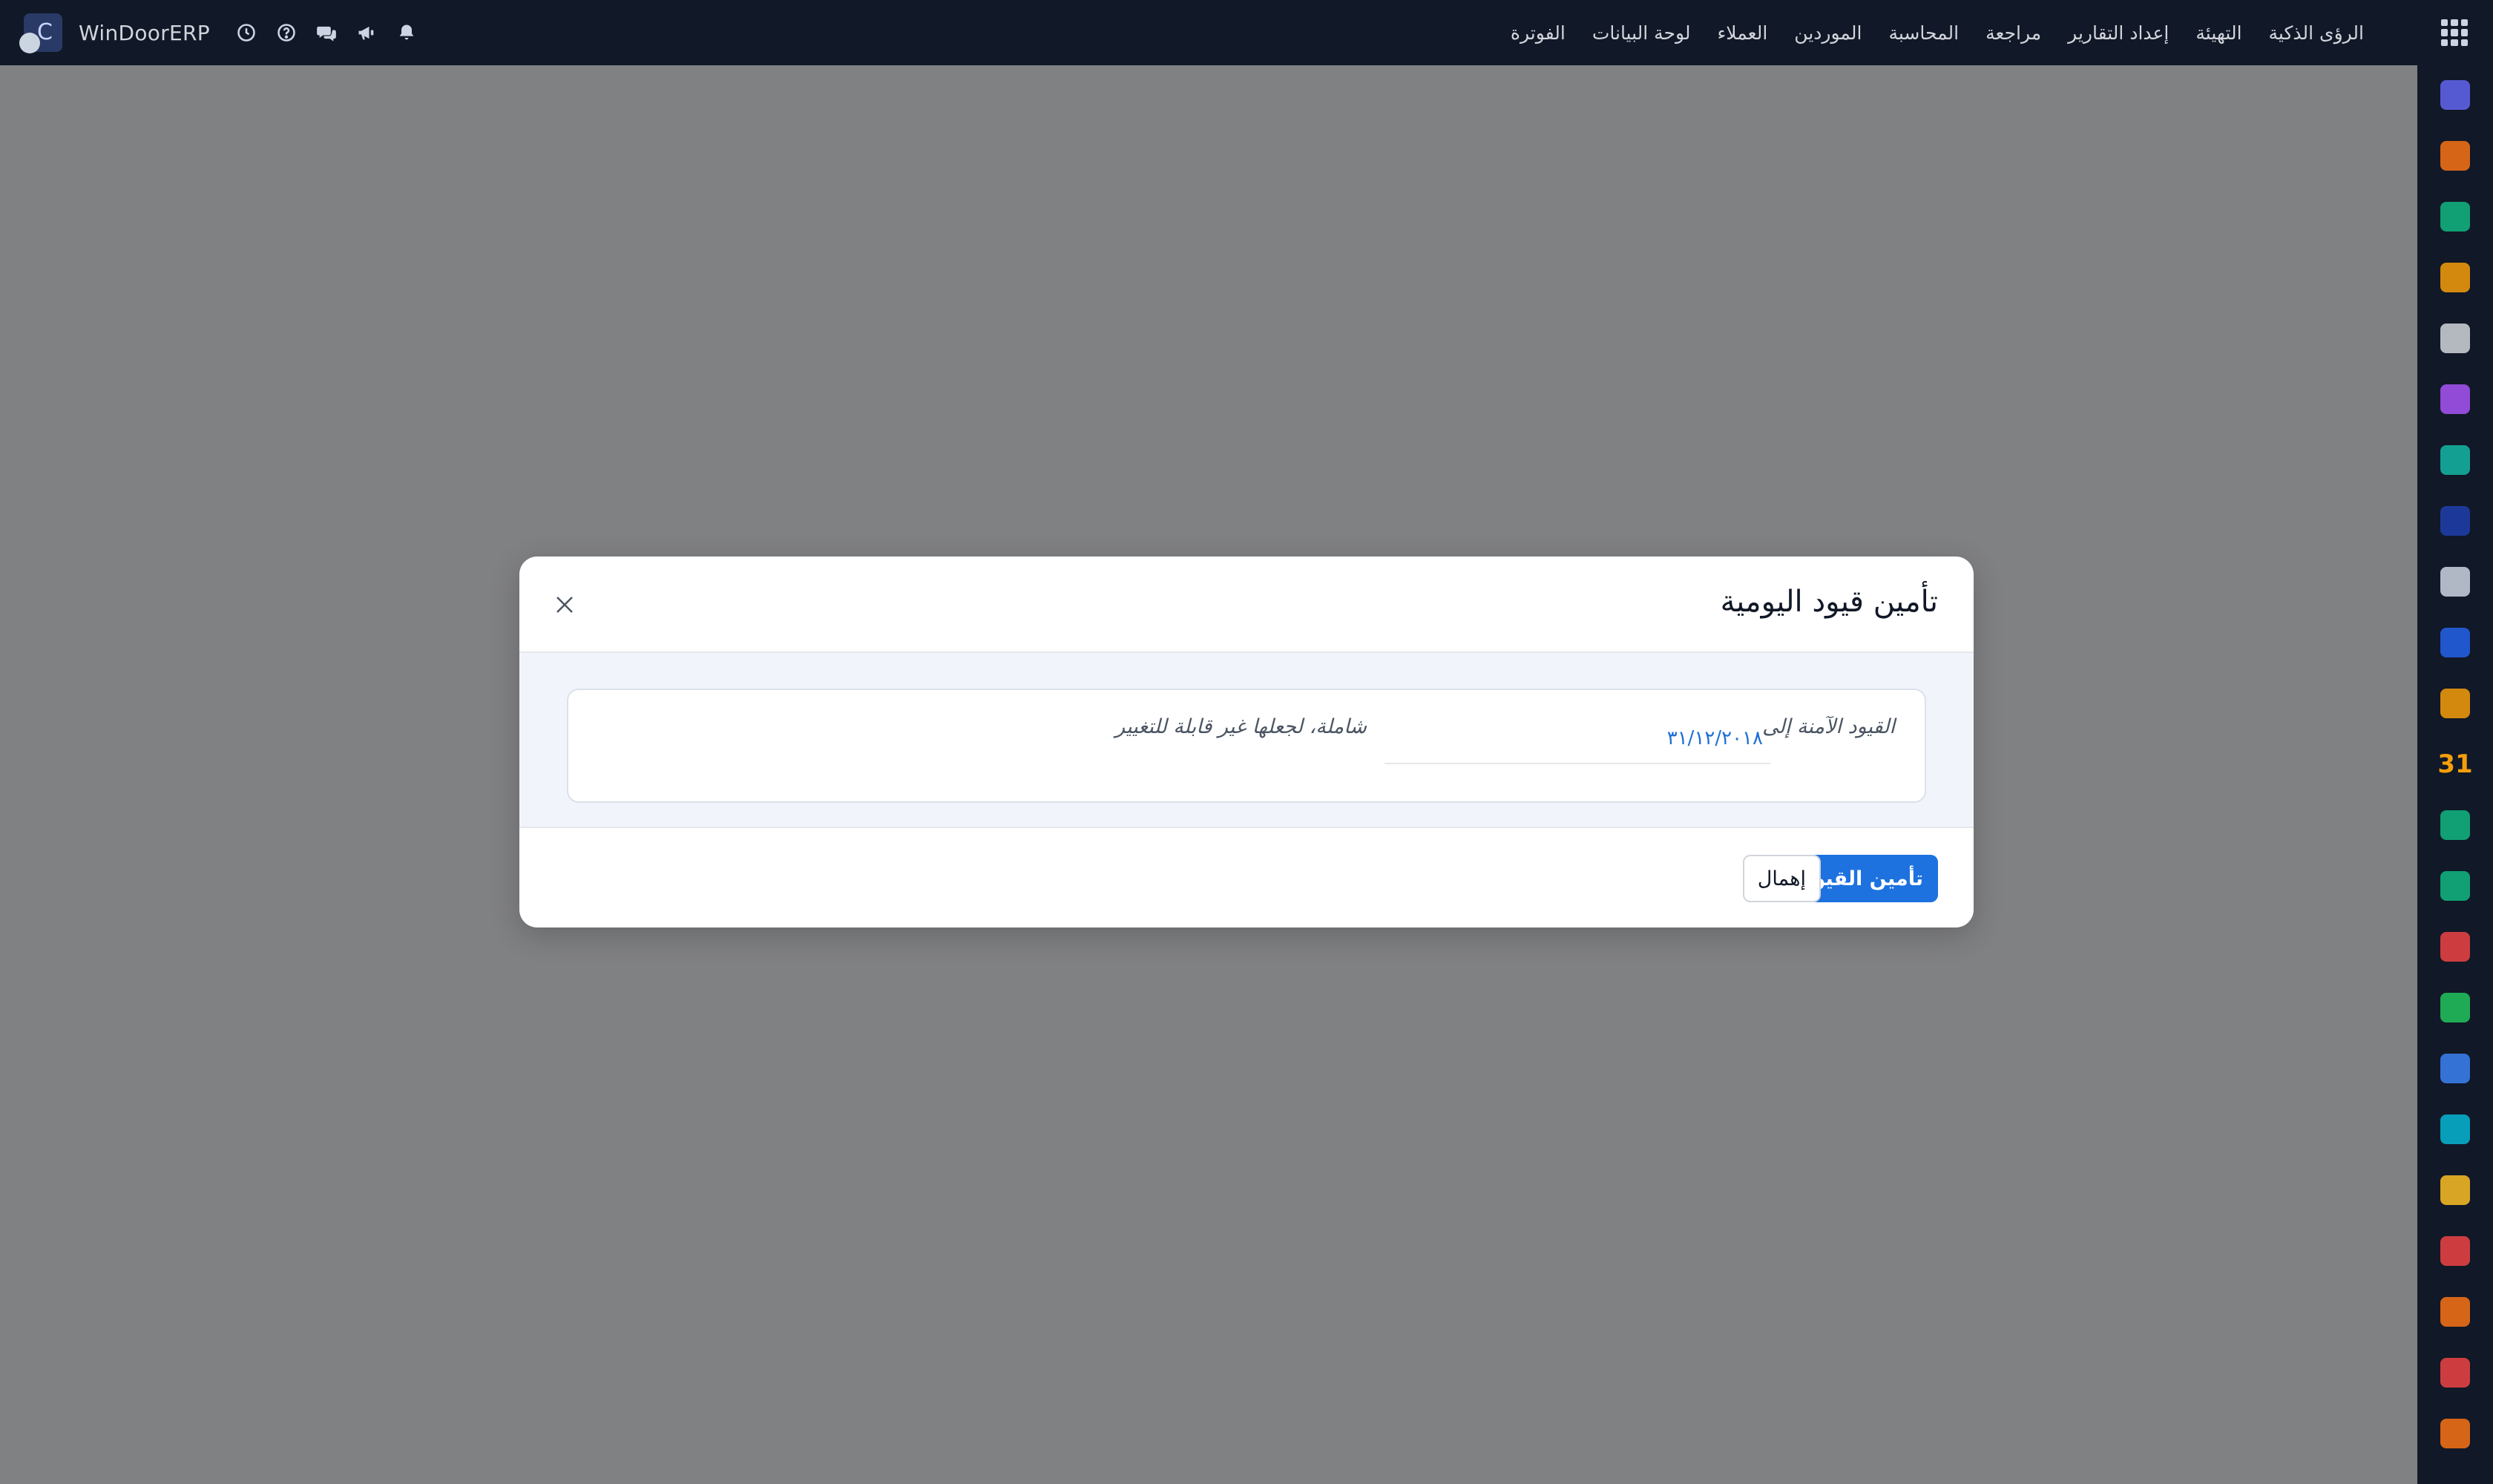 This screenshot has height=1484, width=2493. What do you see at coordinates (366, 32) in the screenshot?
I see `megaphone-icon` at bounding box center [366, 32].